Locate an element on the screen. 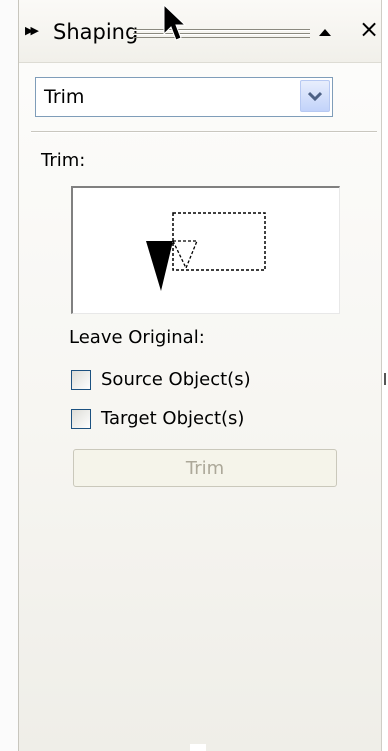  trim-preview-illustration is located at coordinates (206, 251).